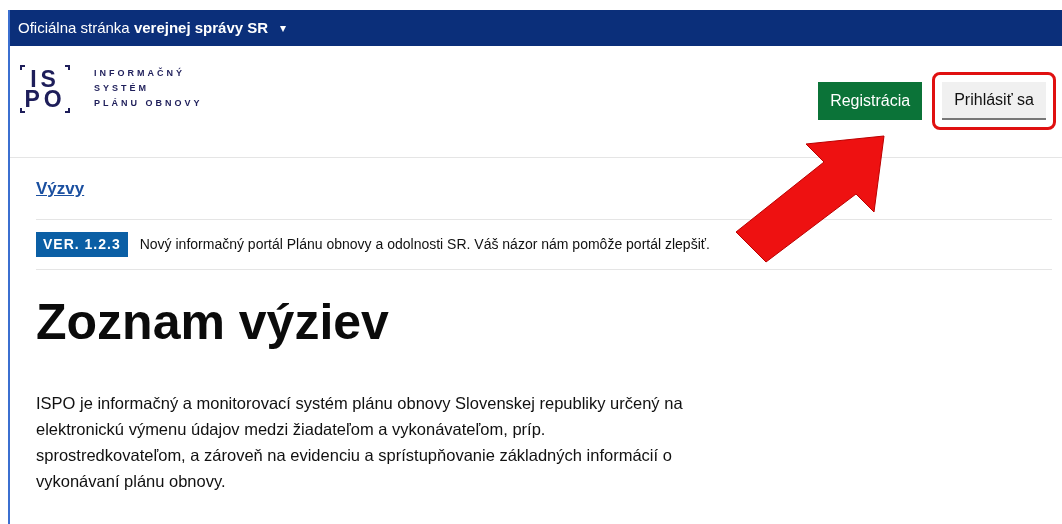  What do you see at coordinates (60, 188) in the screenshot?
I see `breadcrumb-link: Výzvy` at bounding box center [60, 188].